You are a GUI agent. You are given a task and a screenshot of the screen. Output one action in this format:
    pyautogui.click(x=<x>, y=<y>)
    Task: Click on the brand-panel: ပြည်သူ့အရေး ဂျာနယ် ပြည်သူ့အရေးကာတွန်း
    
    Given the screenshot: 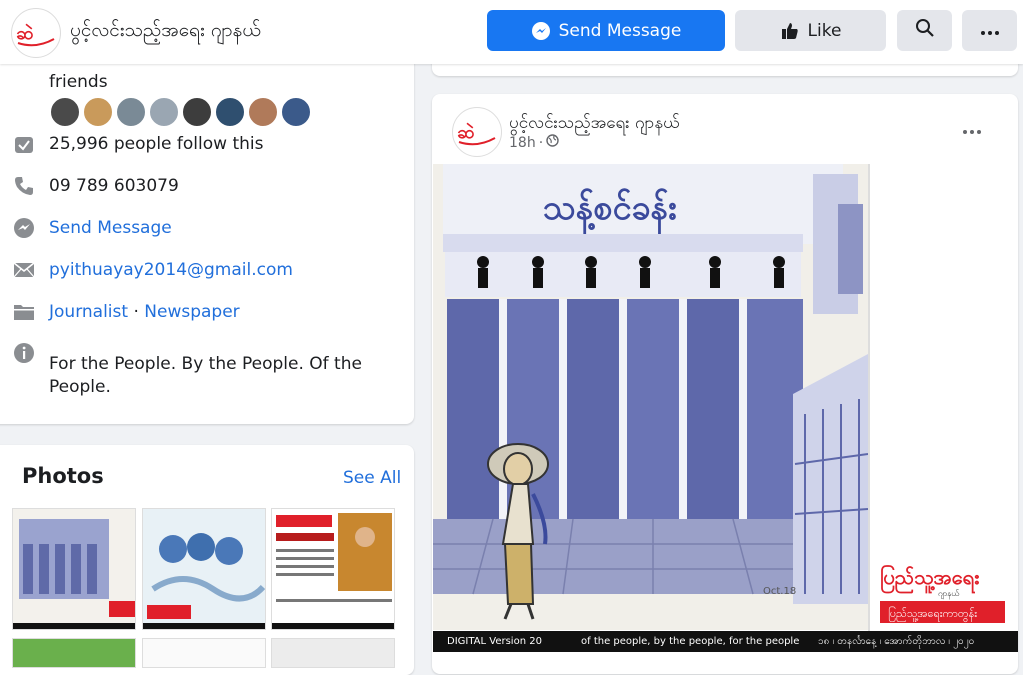 What is the action you would take?
    pyautogui.click(x=943, y=397)
    